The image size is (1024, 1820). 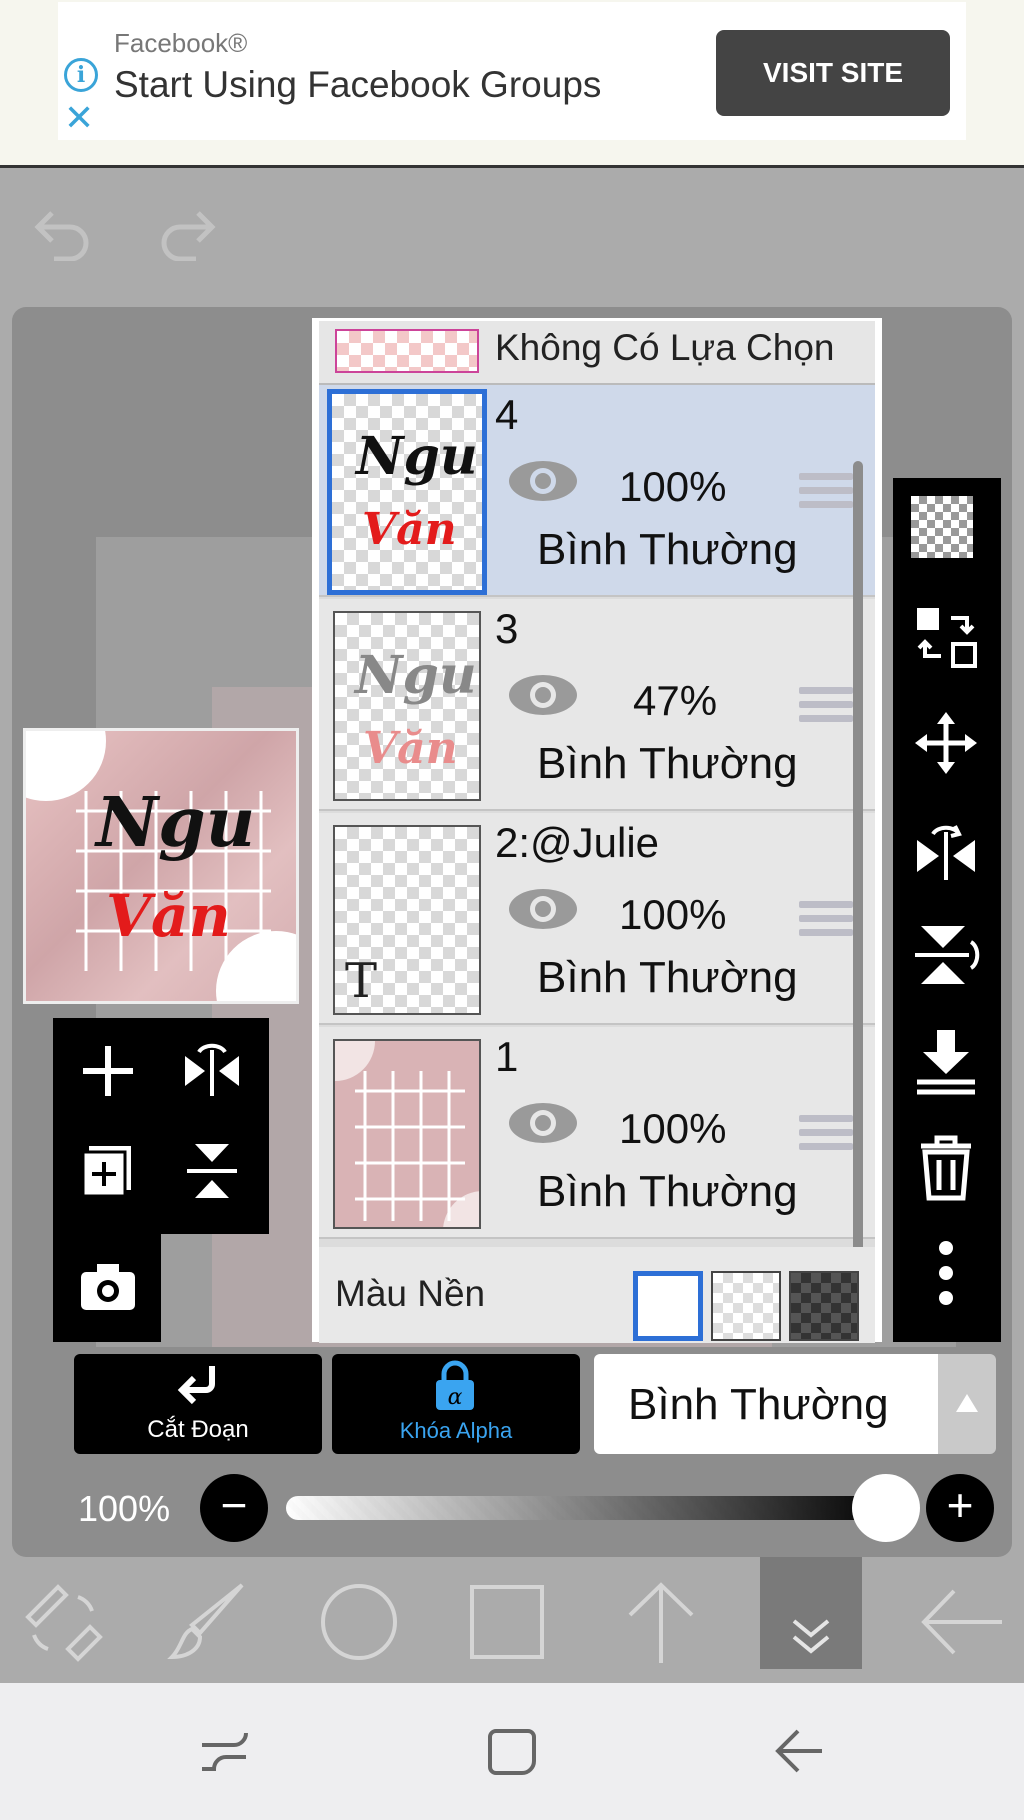 I want to click on ad-source: Facebook®, so click(x=181, y=43).